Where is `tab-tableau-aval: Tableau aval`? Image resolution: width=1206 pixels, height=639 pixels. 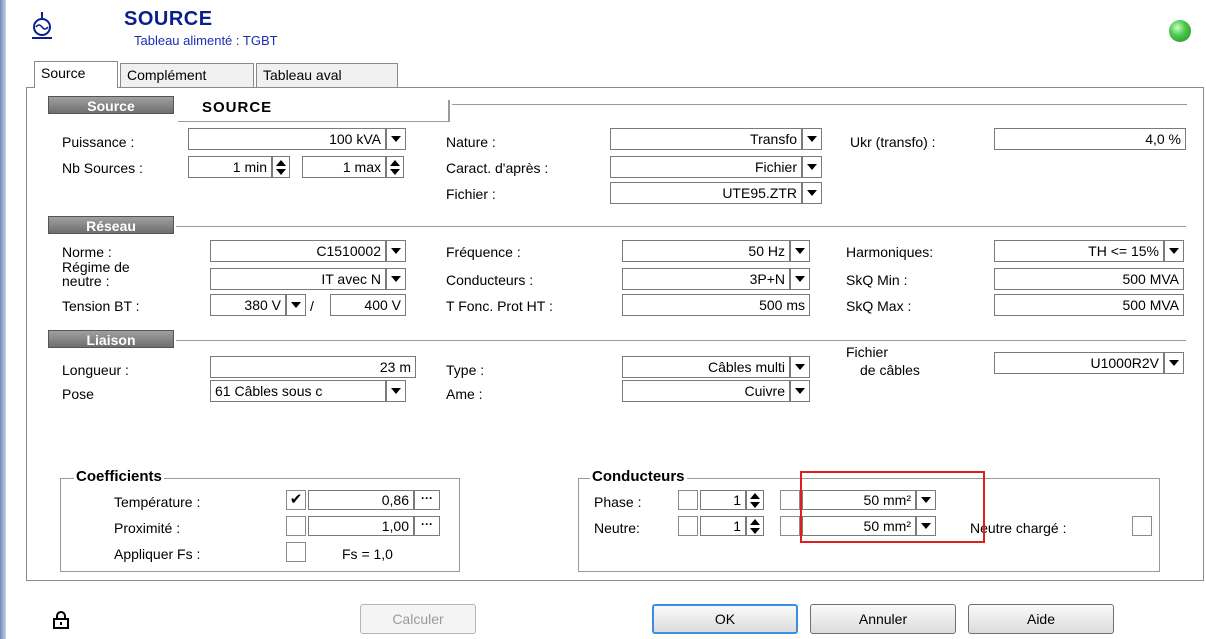 tab-tableau-aval: Tableau aval is located at coordinates (327, 75).